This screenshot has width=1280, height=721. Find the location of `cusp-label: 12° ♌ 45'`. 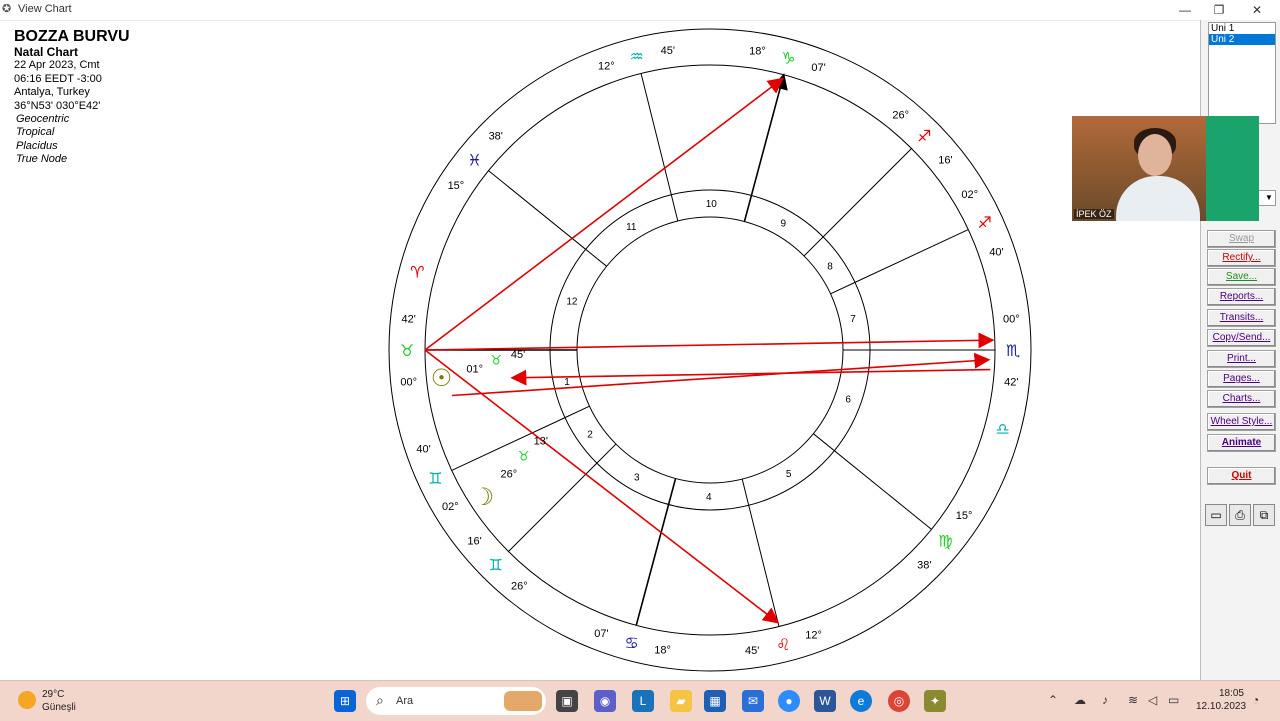

cusp-label: 12° ♌ 45' is located at coordinates (783, 643).